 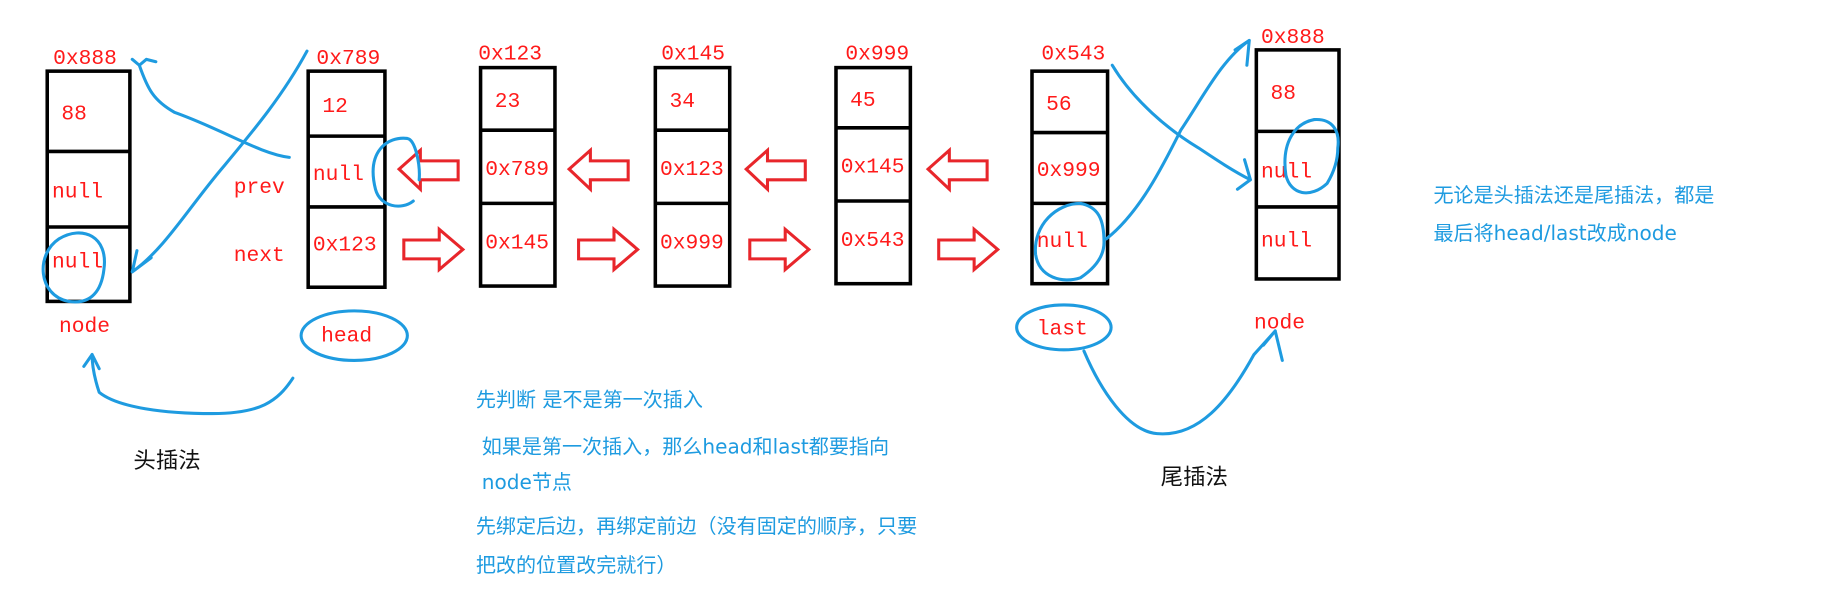 I want to click on tail-insert-title: 尾插法, so click(x=1194, y=477).